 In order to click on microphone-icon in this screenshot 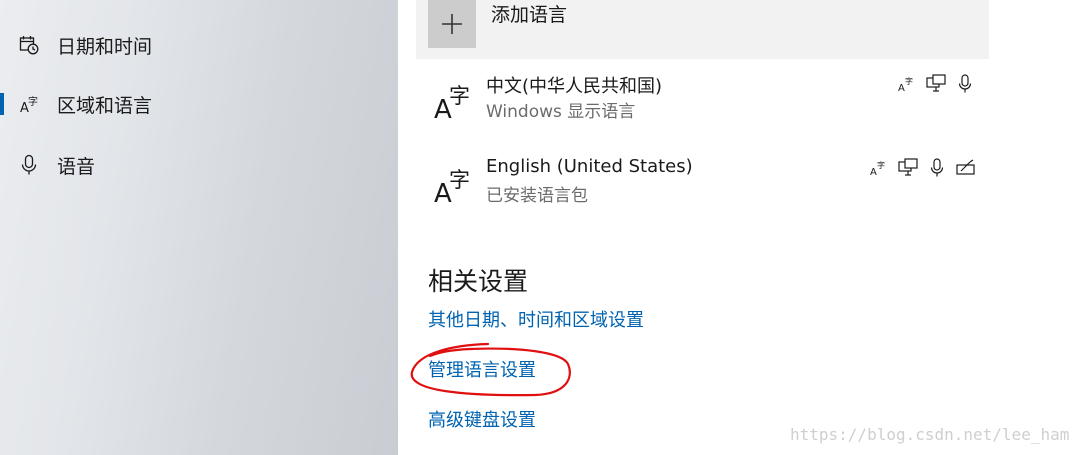, I will do `click(29, 165)`.